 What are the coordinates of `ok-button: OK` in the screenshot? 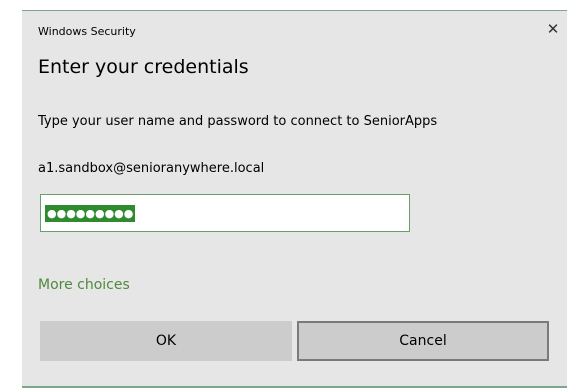 It's located at (166, 341).